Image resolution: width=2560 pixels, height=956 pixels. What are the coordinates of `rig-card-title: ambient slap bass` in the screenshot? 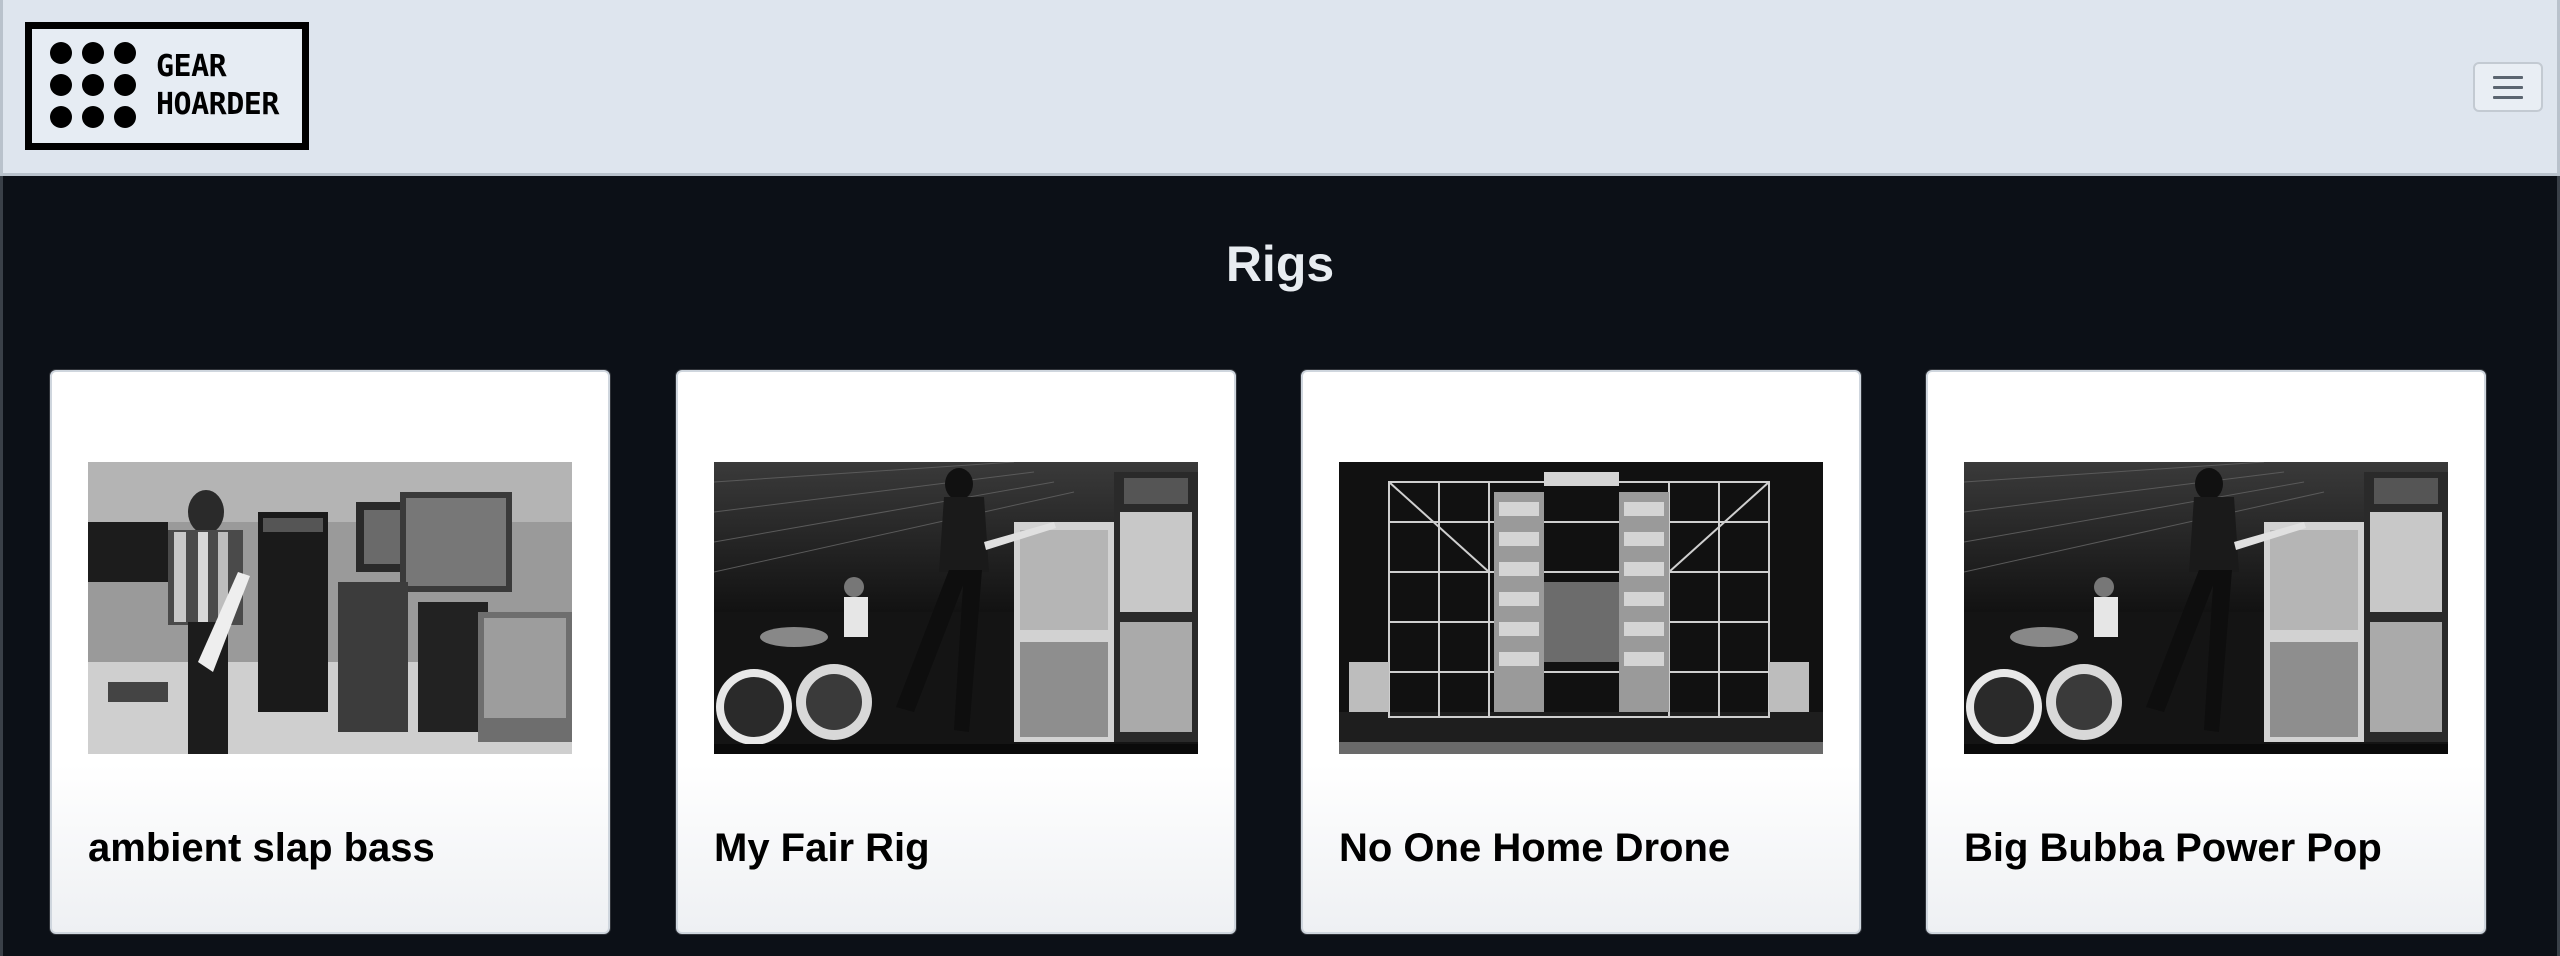 It's located at (261, 848).